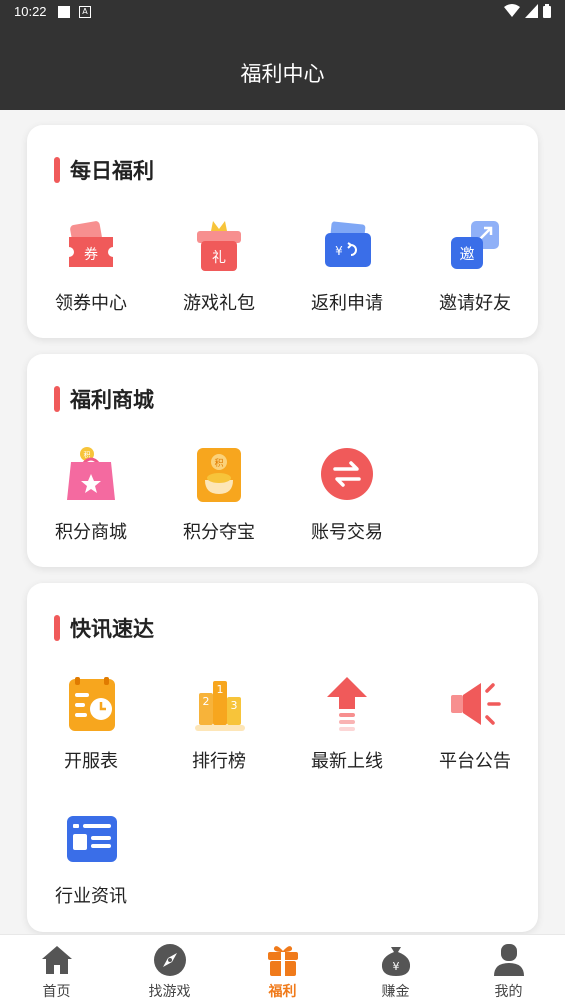 The width and height of the screenshot is (565, 1004). Describe the element at coordinates (547, 11) in the screenshot. I see `battery-icon` at that location.